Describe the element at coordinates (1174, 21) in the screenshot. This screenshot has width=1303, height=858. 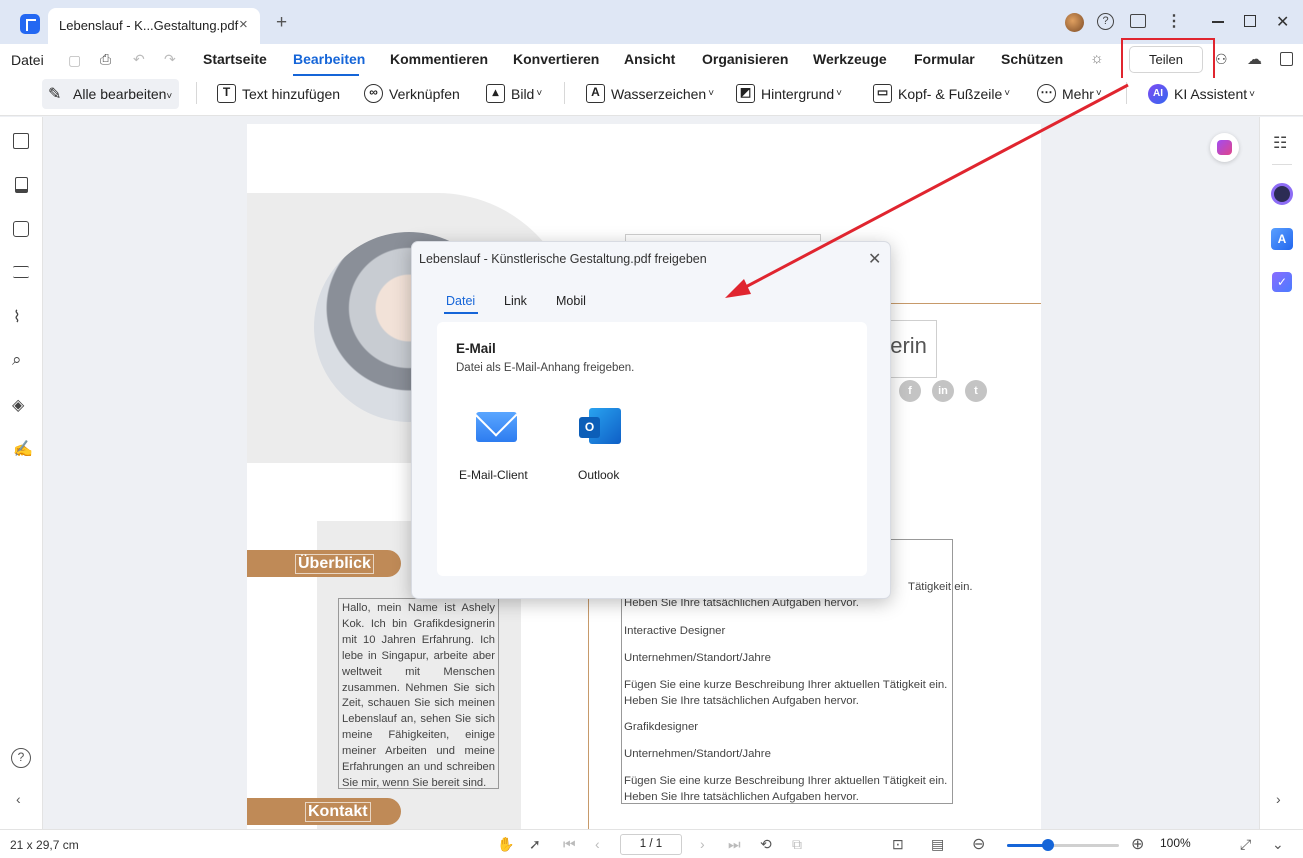
I see `more-options-icon: ⋮` at that location.